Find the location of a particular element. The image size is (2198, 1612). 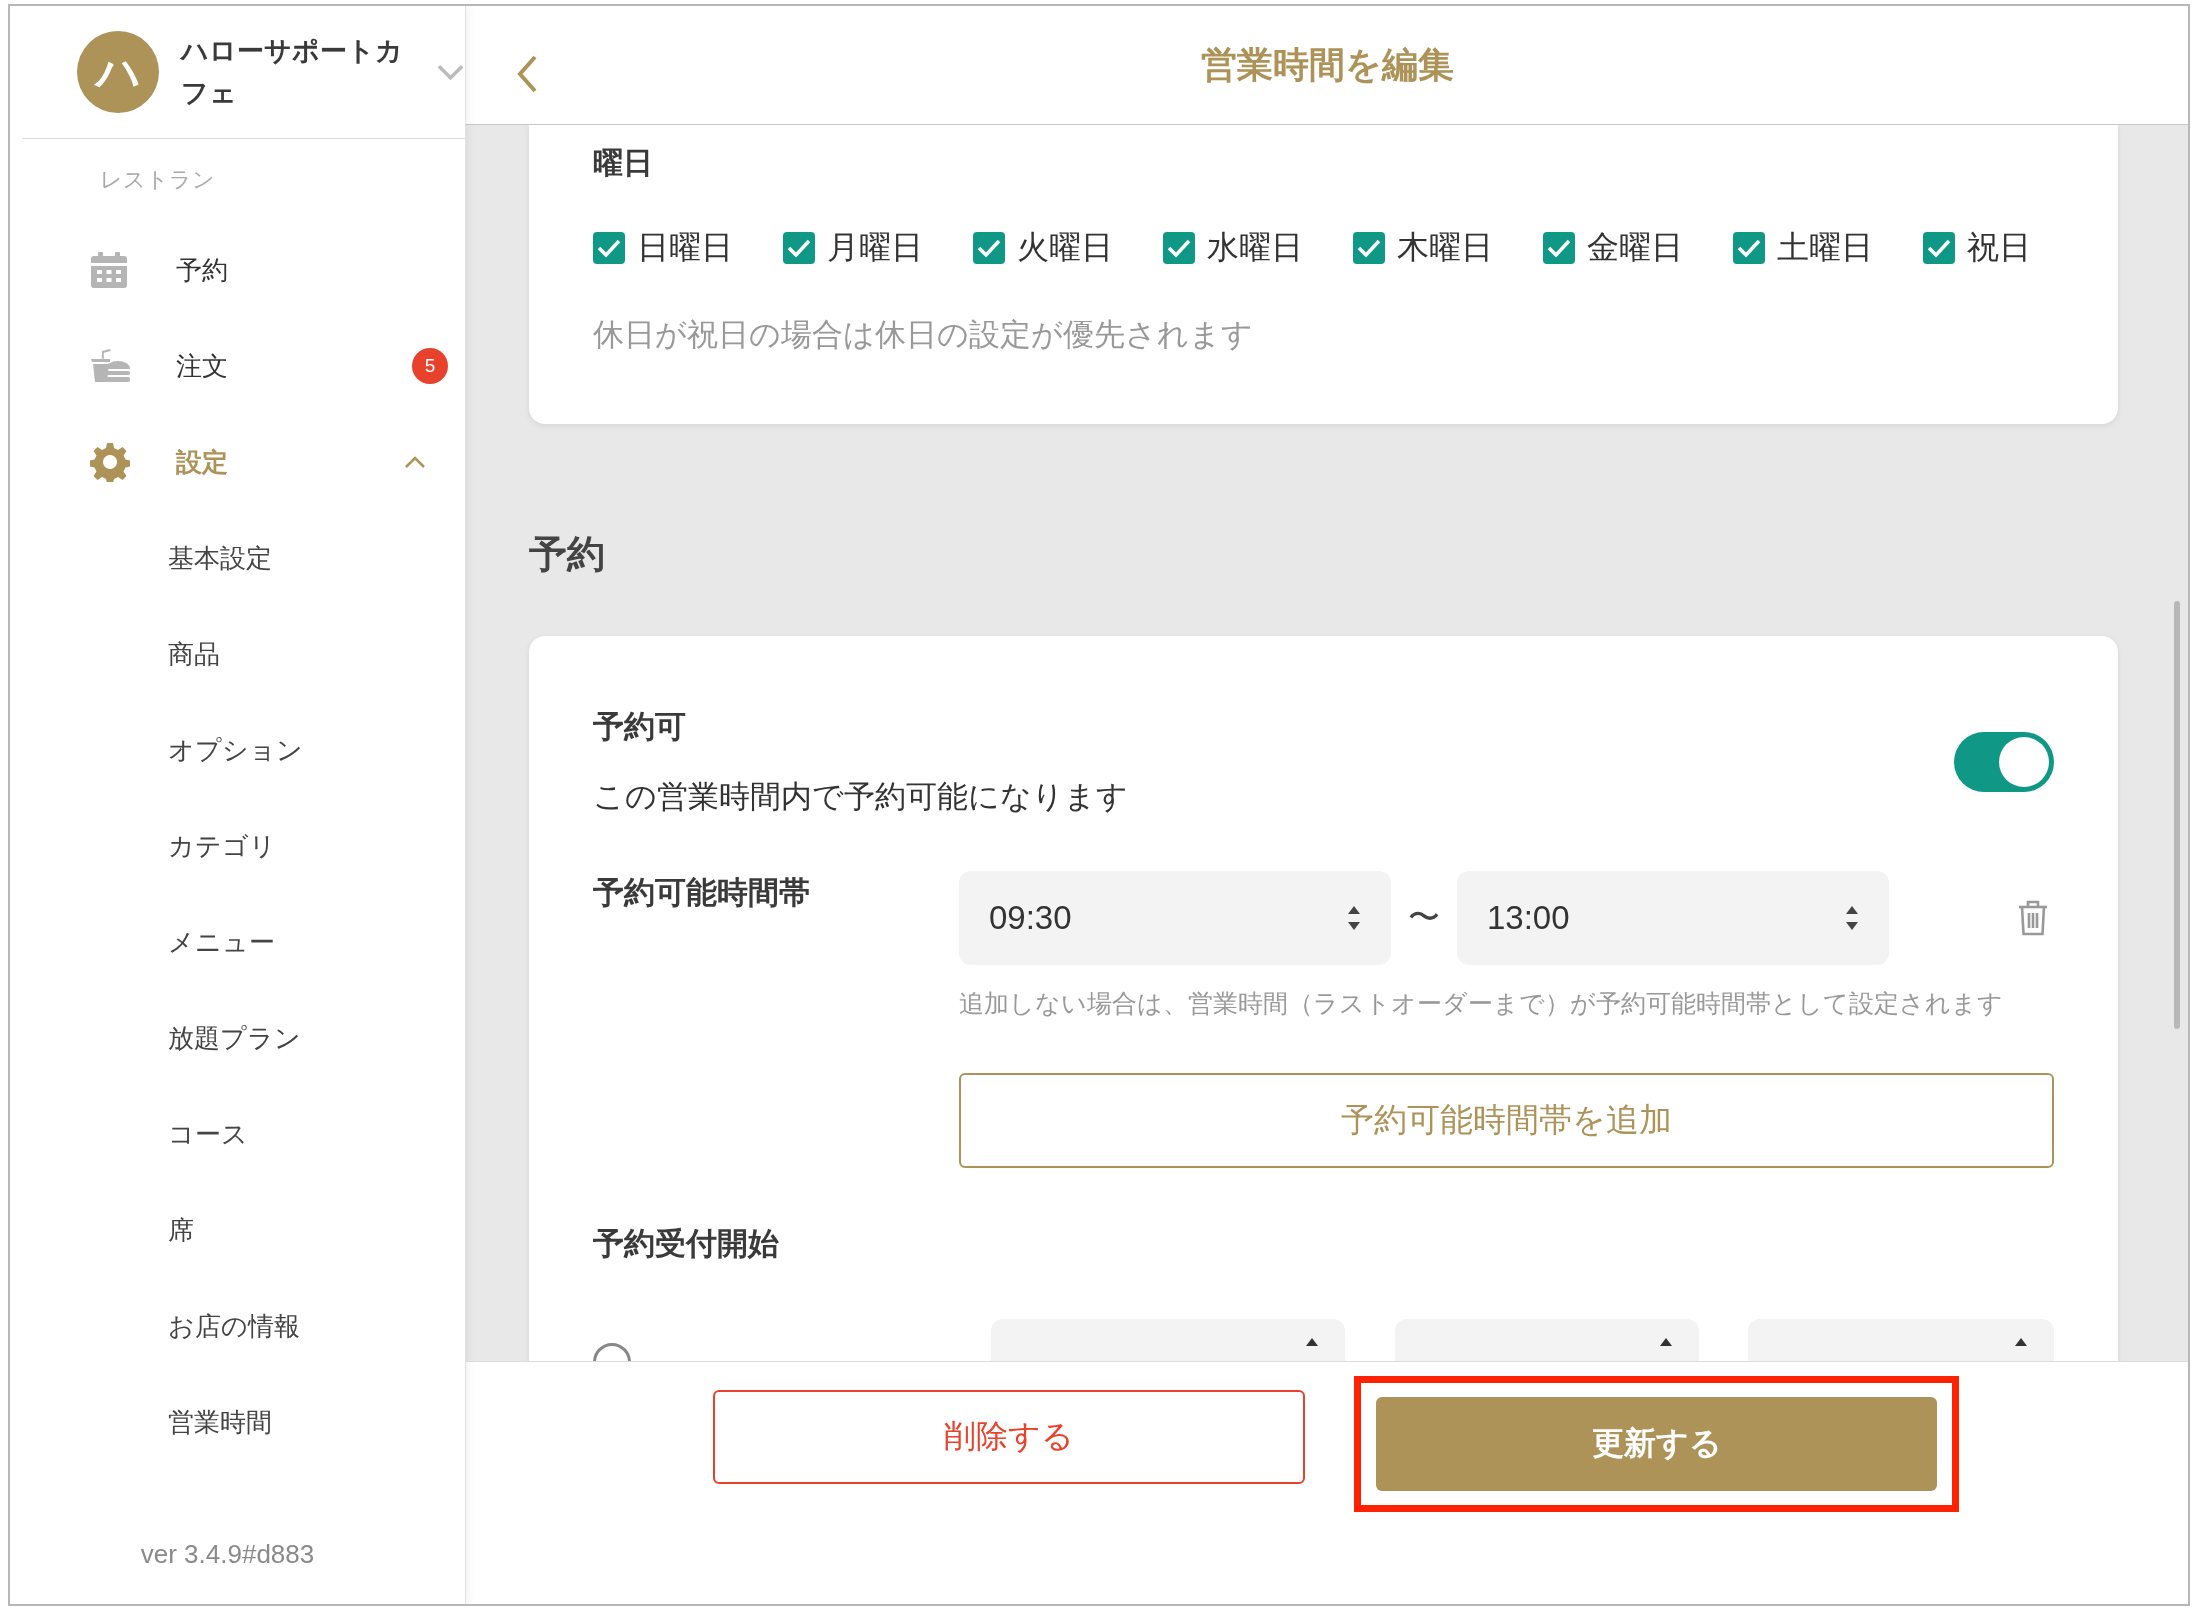

checkbox-label: 金曜日 is located at coordinates (1635, 247).